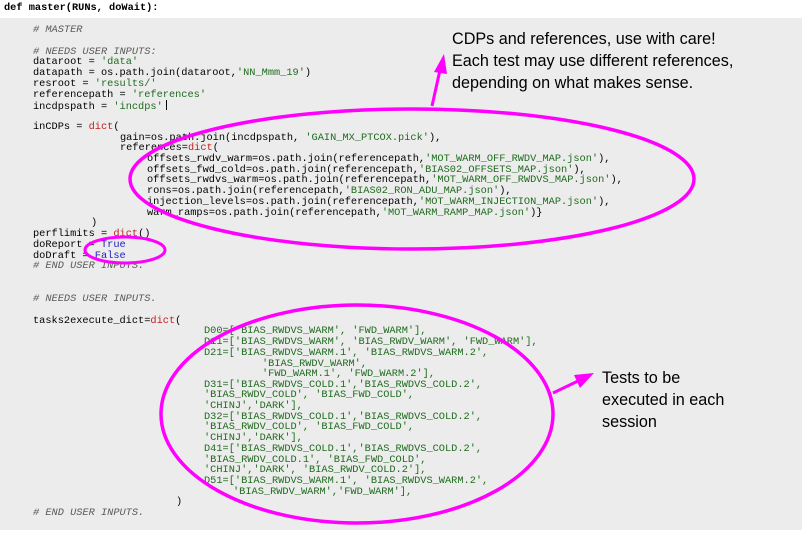 The width and height of the screenshot is (810, 539). I want to click on tests-arrow-head, so click(584, 380).